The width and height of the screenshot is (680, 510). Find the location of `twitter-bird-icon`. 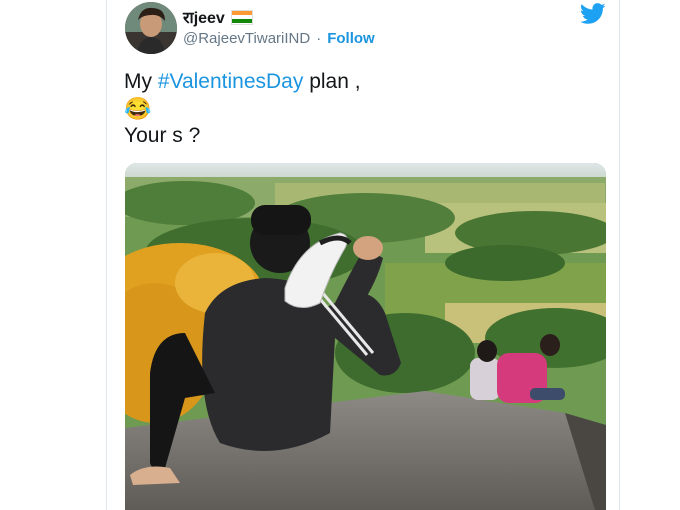

twitter-bird-icon is located at coordinates (593, 14).